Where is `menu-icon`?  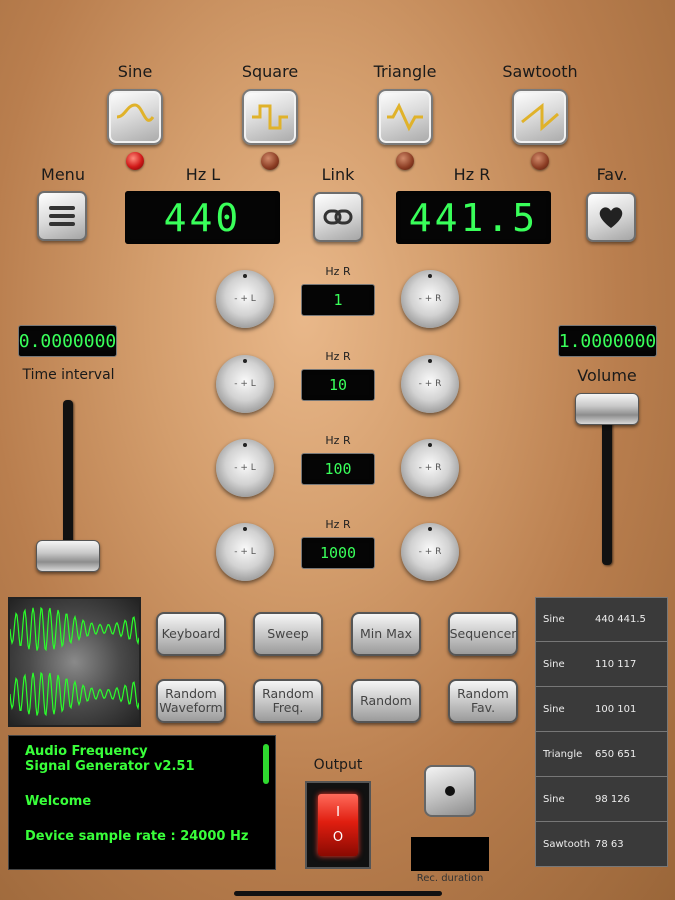
menu-icon is located at coordinates (62, 216).